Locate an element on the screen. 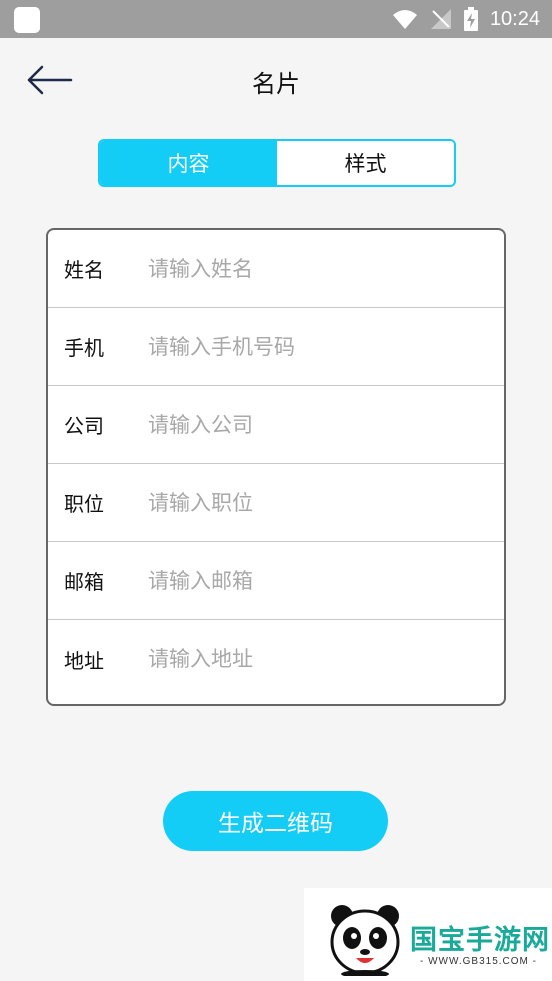 This screenshot has height=981, width=552. battery-charging-icon is located at coordinates (470, 19).